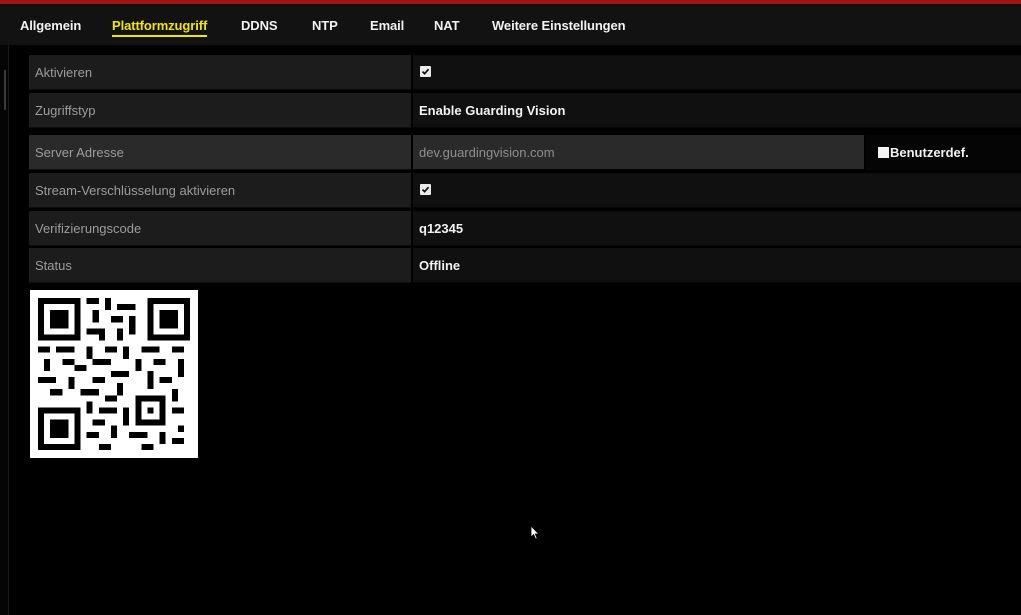 Image resolution: width=1021 pixels, height=615 pixels. I want to click on stream-encryption-checkbox, so click(425, 189).